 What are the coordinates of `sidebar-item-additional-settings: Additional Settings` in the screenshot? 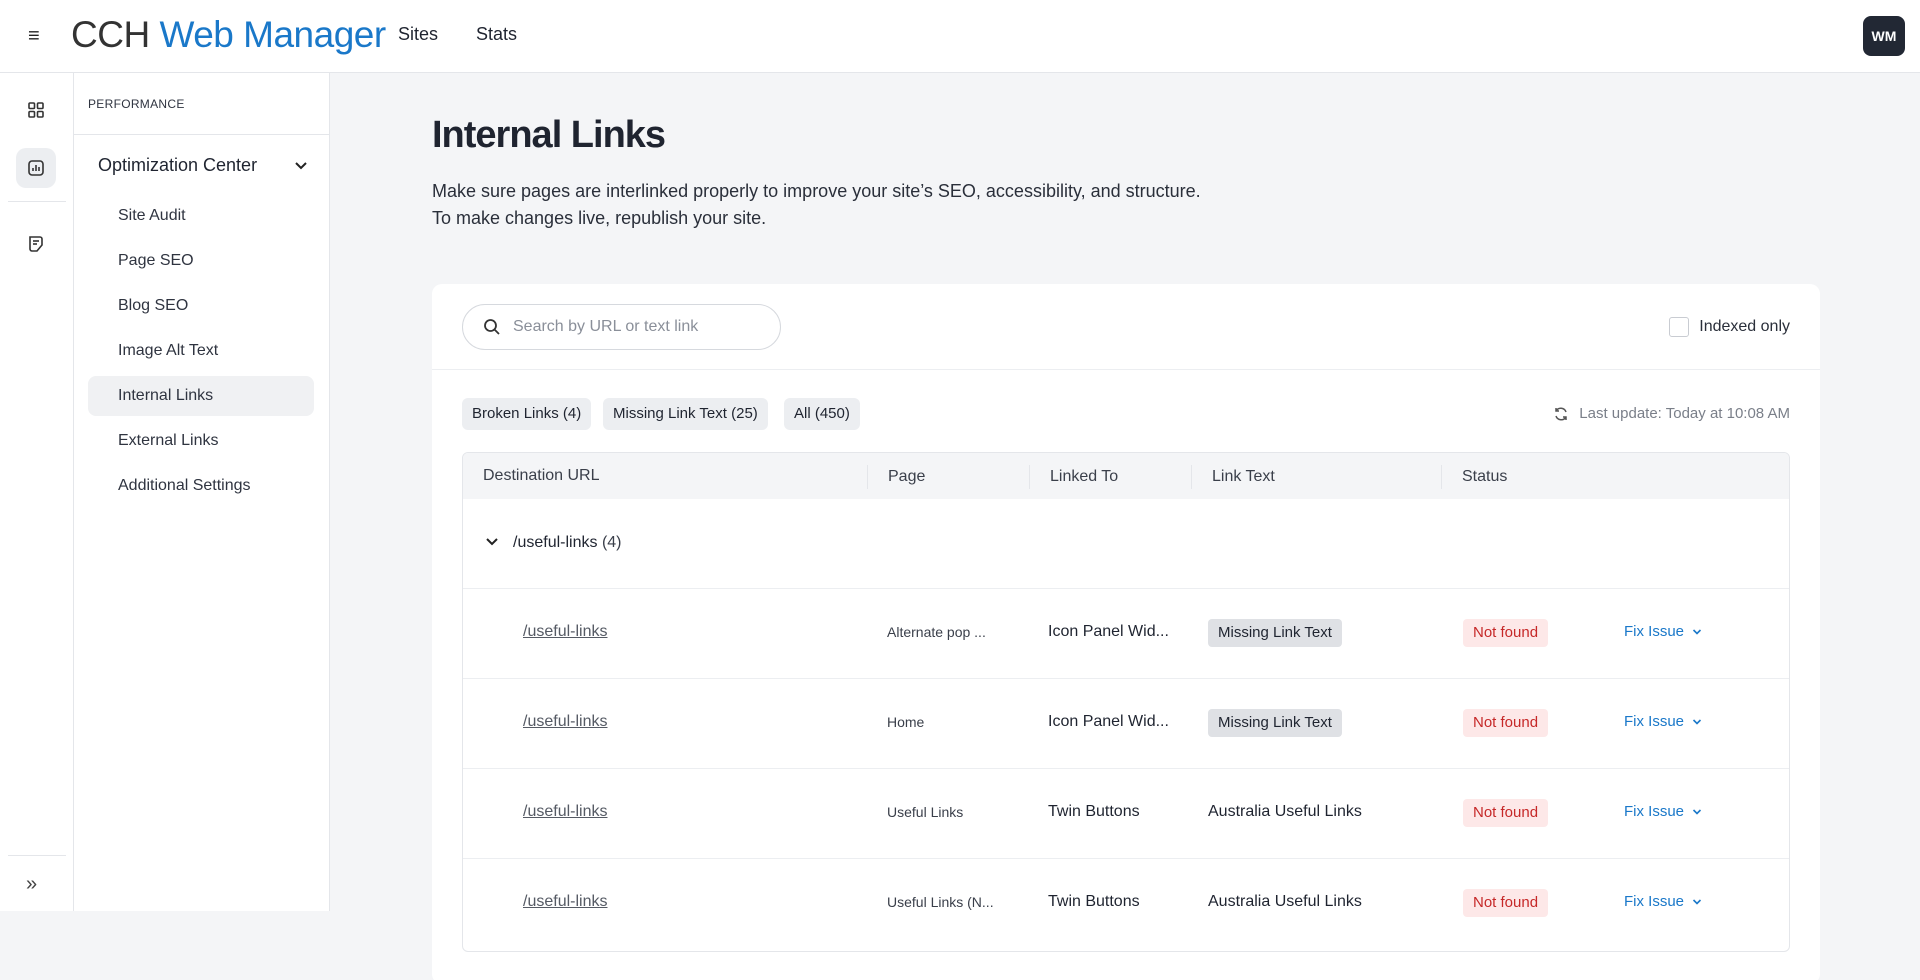 It's located at (201, 486).